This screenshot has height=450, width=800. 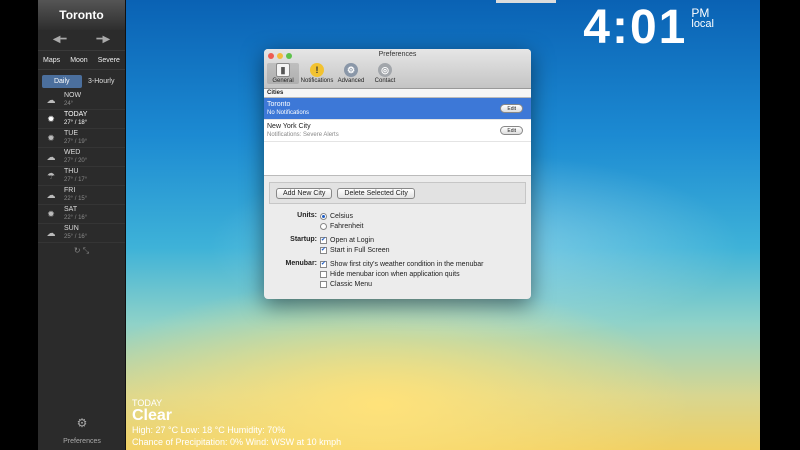 What do you see at coordinates (209, 430) in the screenshot?
I see `summary-details: High: 27 °C Low: 18 °C Humidity: 70%` at bounding box center [209, 430].